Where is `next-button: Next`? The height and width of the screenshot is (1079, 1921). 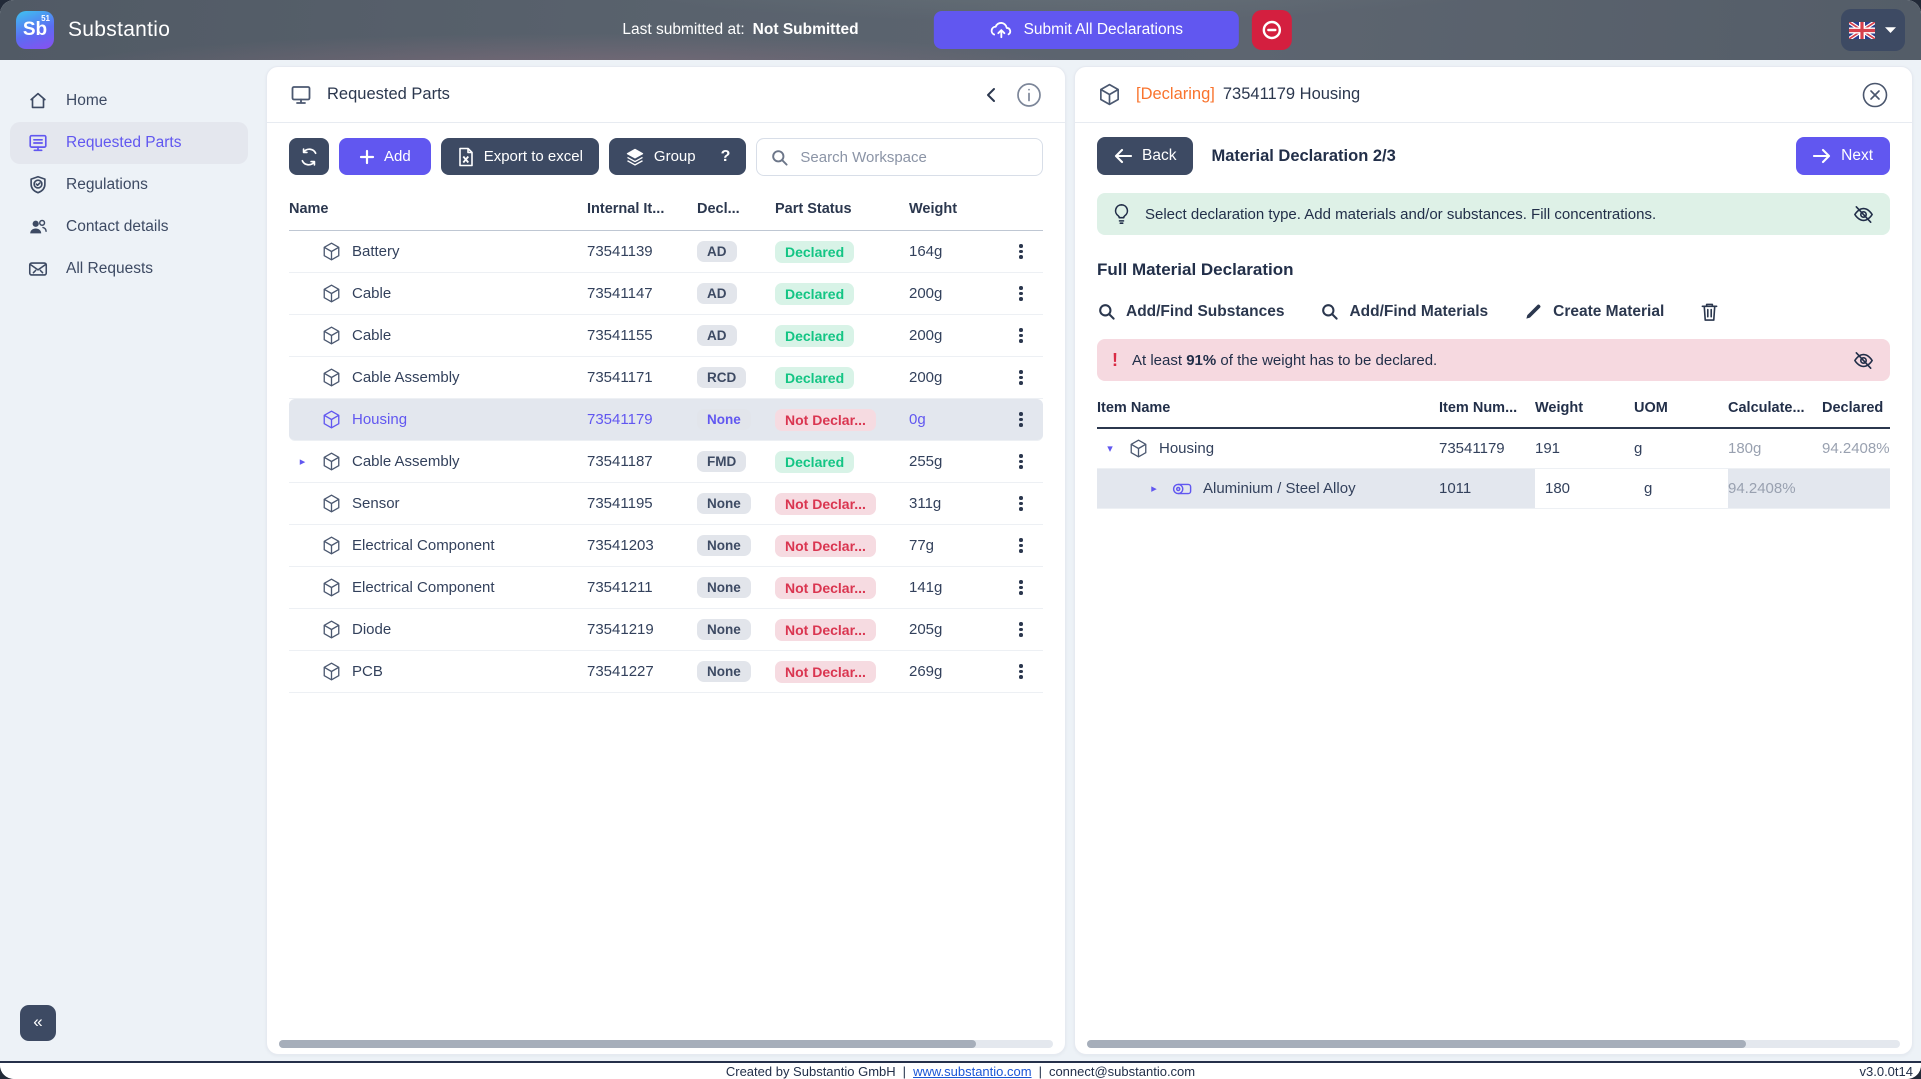
next-button: Next is located at coordinates (1843, 156).